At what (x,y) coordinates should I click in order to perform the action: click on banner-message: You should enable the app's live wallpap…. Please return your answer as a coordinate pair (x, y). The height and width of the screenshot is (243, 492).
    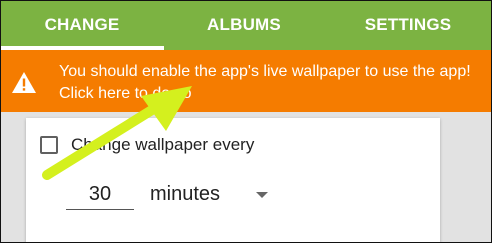
    Looking at the image, I should click on (265, 82).